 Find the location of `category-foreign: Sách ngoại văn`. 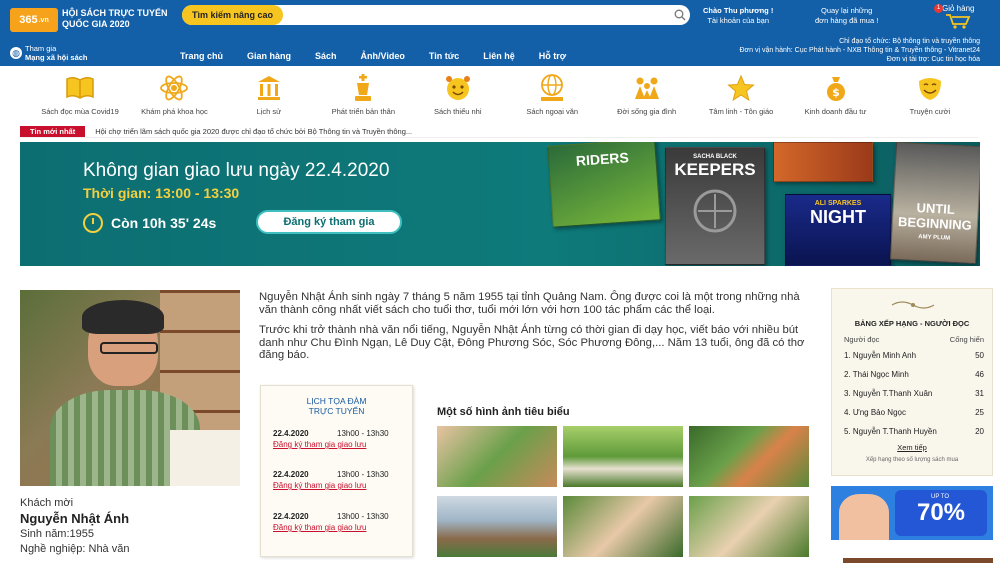

category-foreign: Sách ngoại văn is located at coordinates (552, 96).